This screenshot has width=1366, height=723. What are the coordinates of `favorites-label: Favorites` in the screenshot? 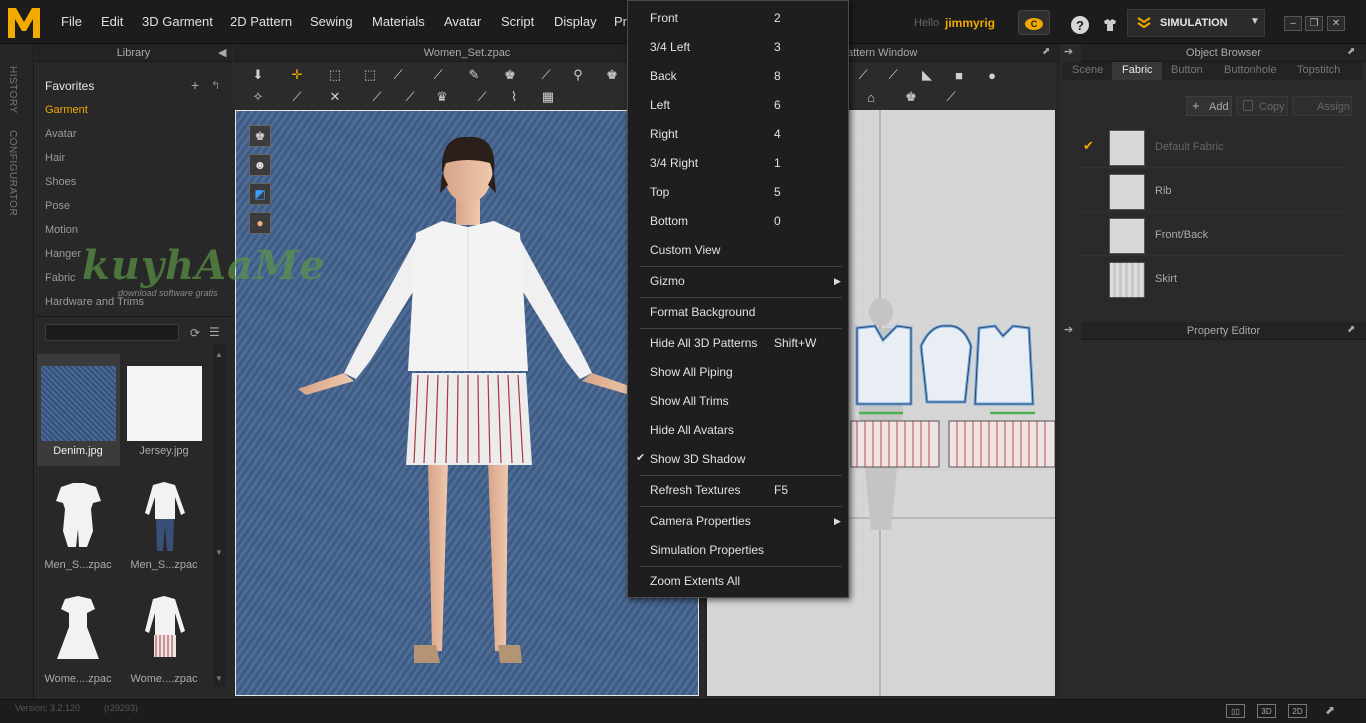 It's located at (69, 86).